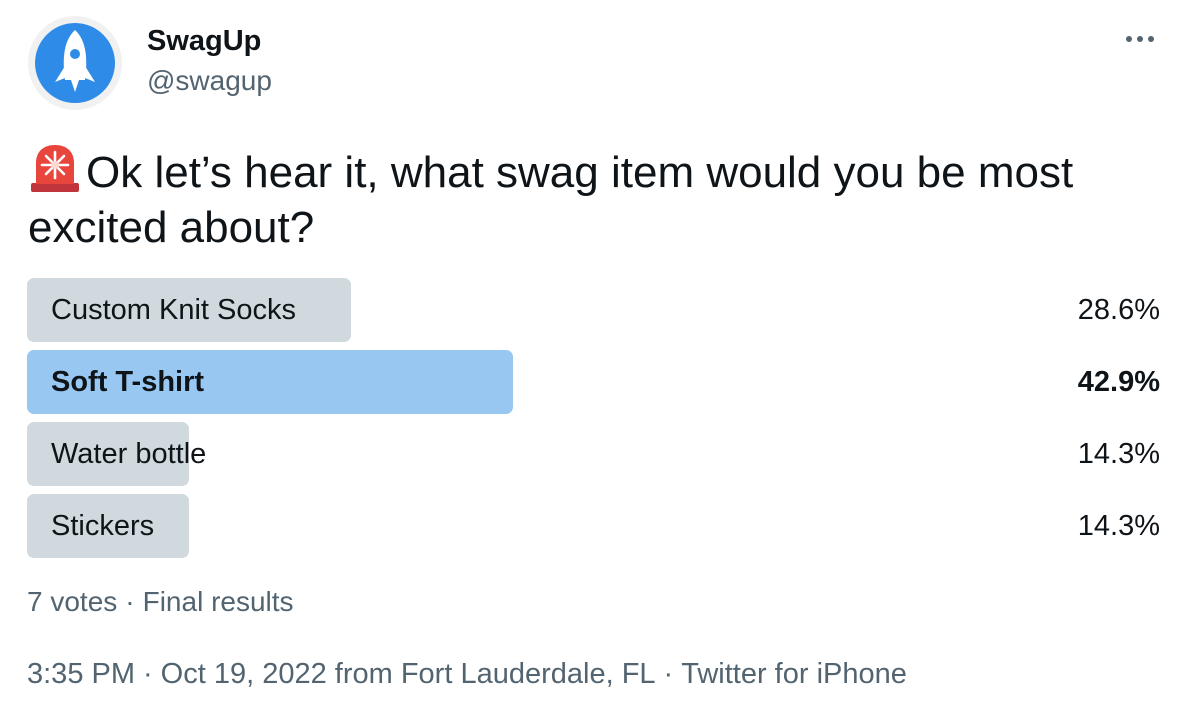 This screenshot has height=722, width=1196. I want to click on poll-option-percent: 42.9%, so click(1118, 382).